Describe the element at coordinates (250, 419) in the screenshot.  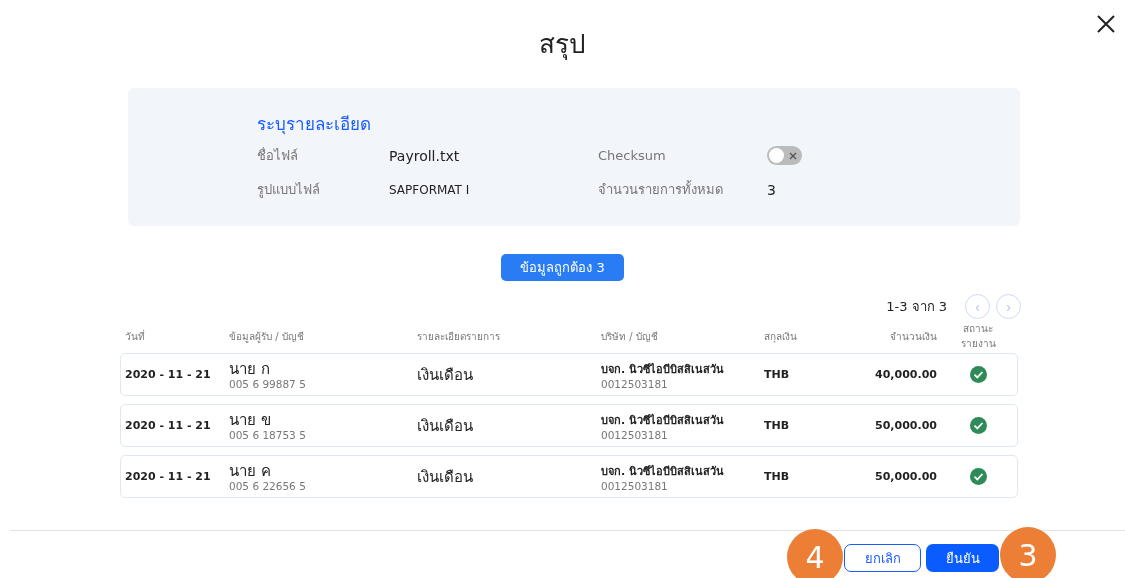
I see `recipient-name: นาย ข` at that location.